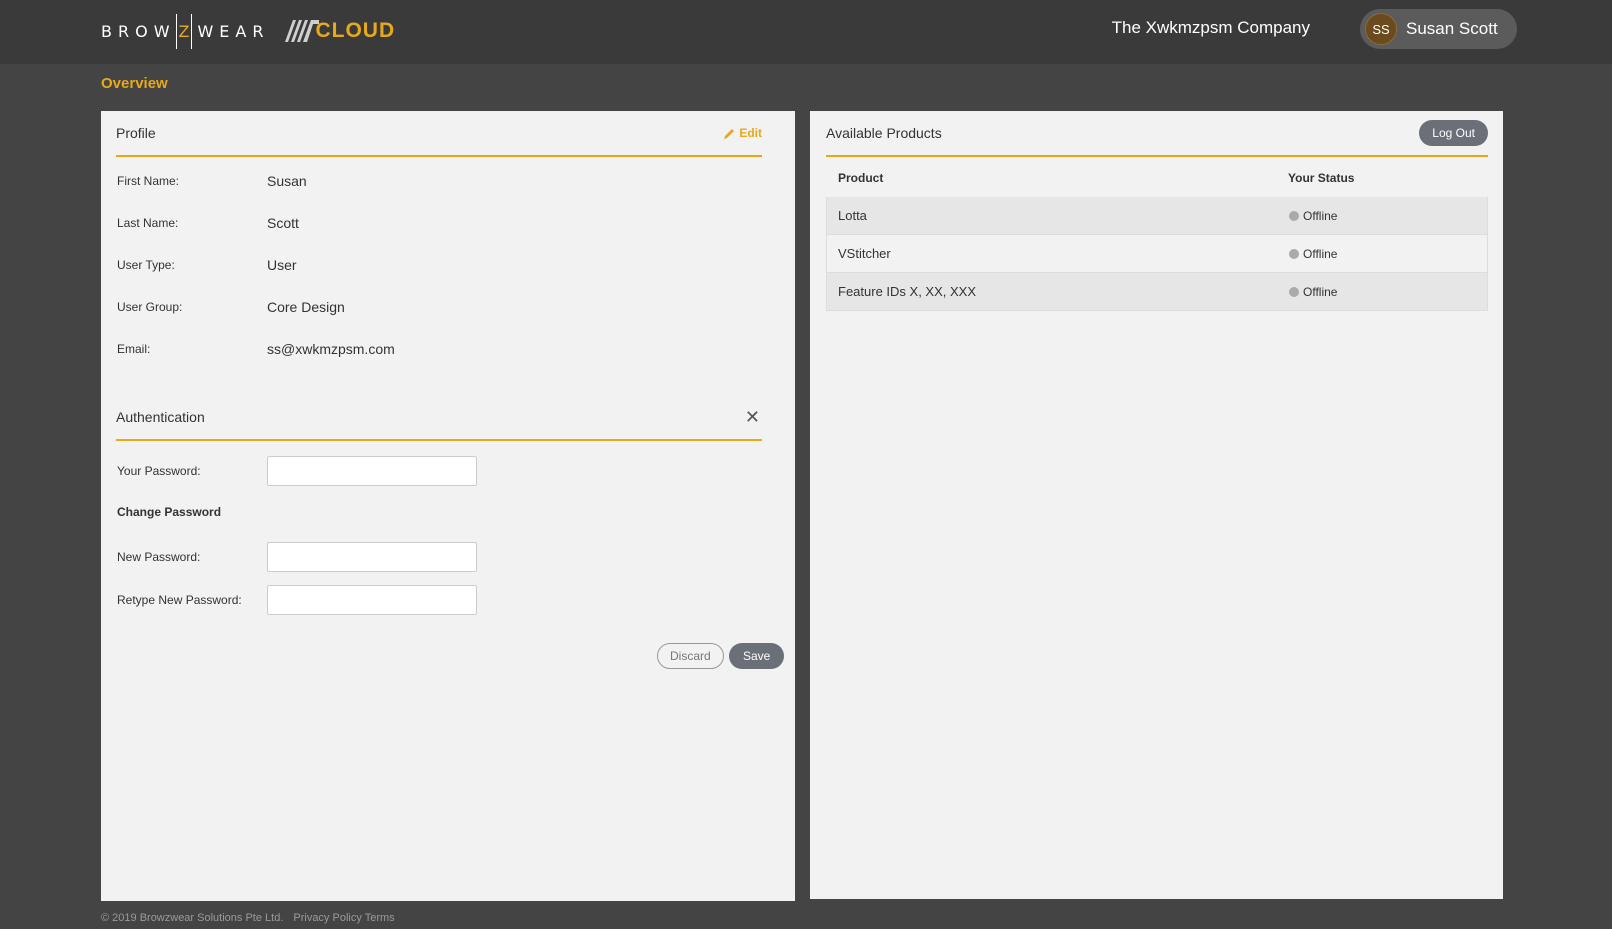  Describe the element at coordinates (1321, 178) in the screenshot. I see `column-header-status: Your Status` at that location.